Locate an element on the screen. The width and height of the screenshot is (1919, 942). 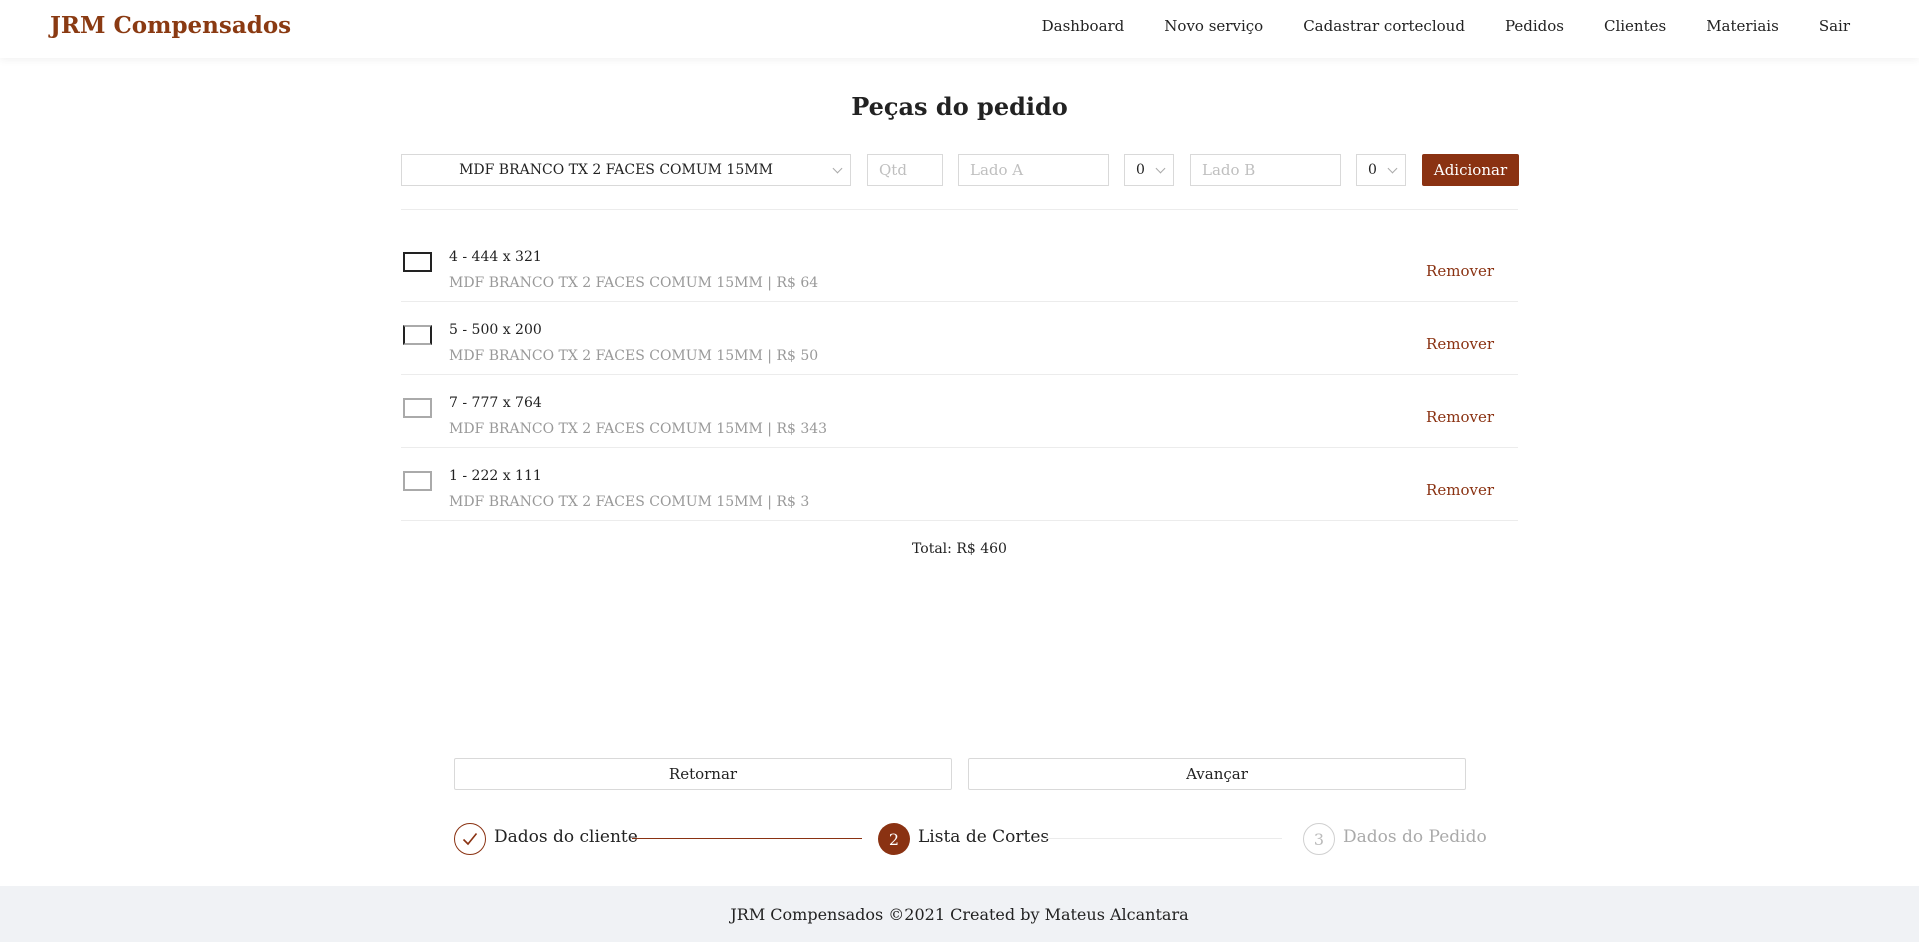
nav-item-dashboard: Dashboard is located at coordinates (1083, 26).